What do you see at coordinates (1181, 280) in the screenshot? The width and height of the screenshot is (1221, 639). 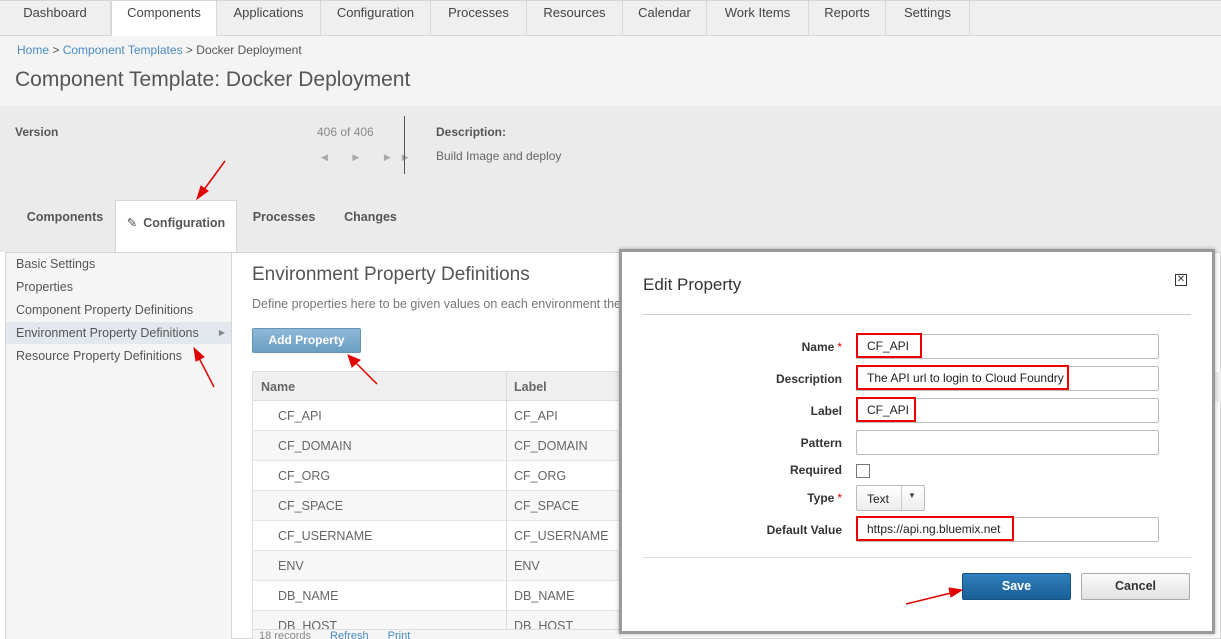 I see `close-icon: ✕` at bounding box center [1181, 280].